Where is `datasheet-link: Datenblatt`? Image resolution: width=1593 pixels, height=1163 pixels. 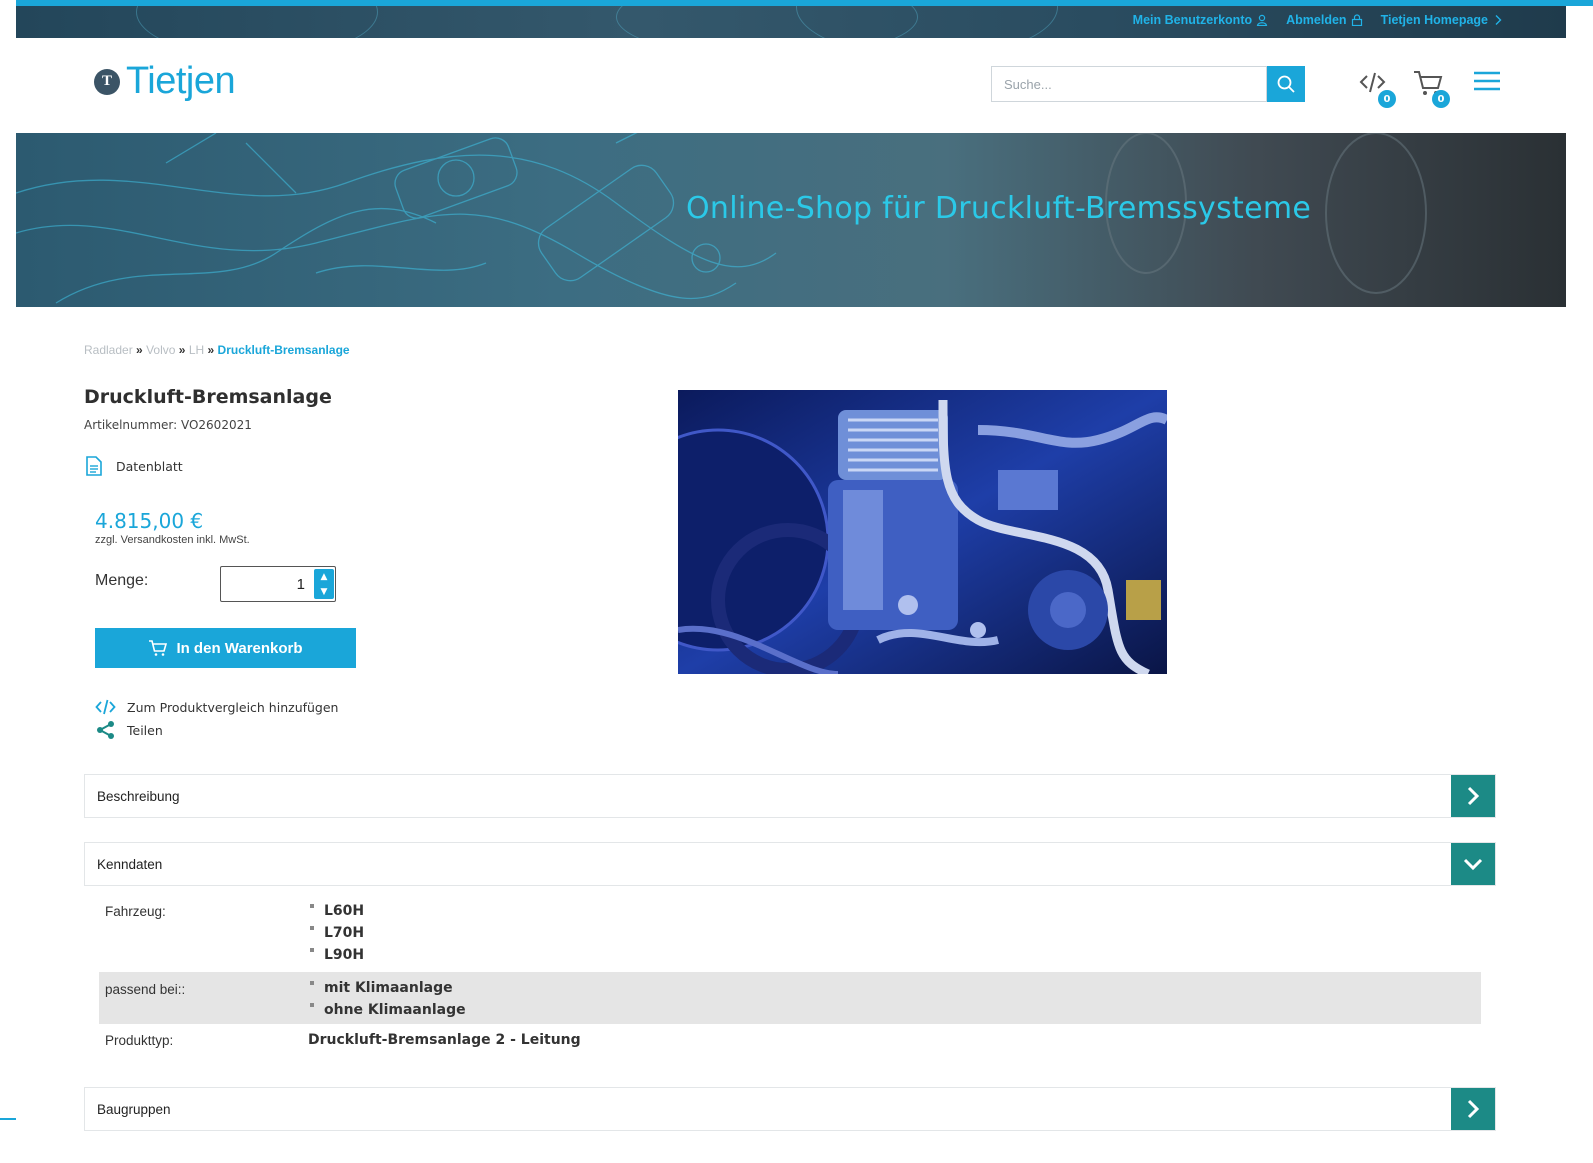 datasheet-link: Datenblatt is located at coordinates (134, 466).